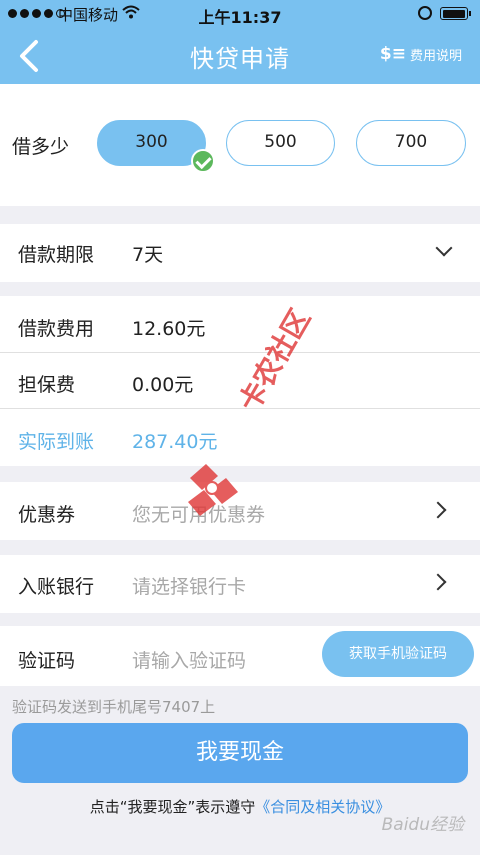 This screenshot has height=855, width=480. Describe the element at coordinates (175, 442) in the screenshot. I see `actual-value: 287.40元` at that location.